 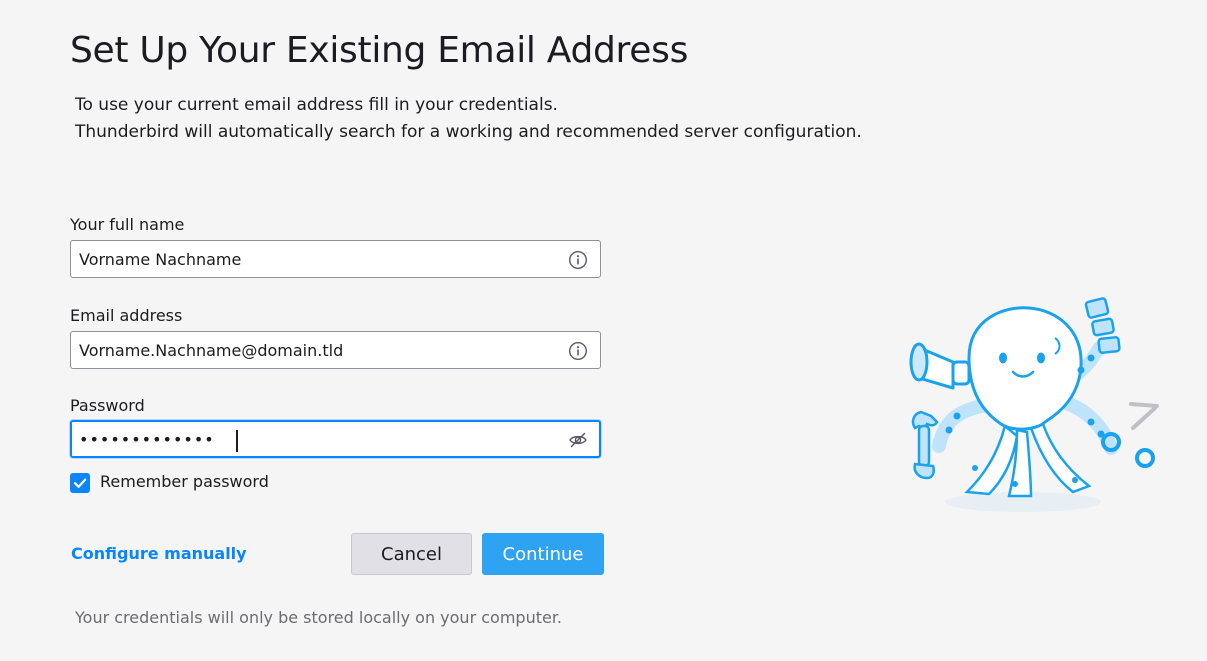 I want to click on password-label: Password, so click(x=107, y=405).